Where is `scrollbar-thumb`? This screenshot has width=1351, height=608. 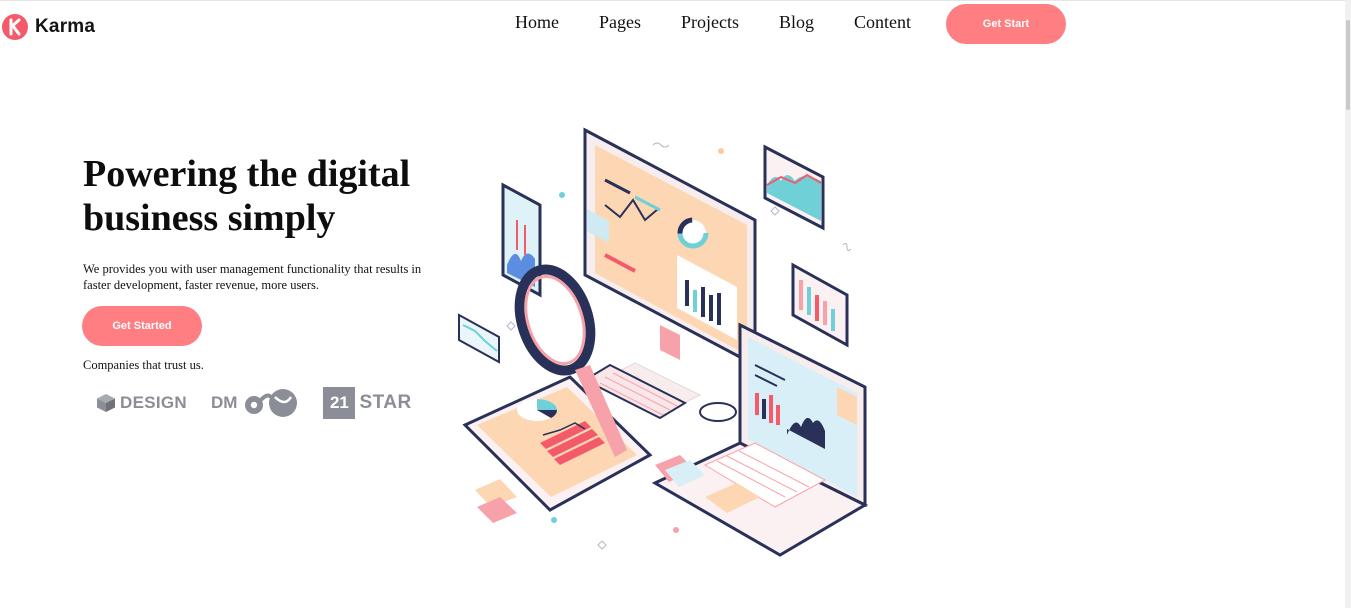
scrollbar-thumb is located at coordinates (1348, 65).